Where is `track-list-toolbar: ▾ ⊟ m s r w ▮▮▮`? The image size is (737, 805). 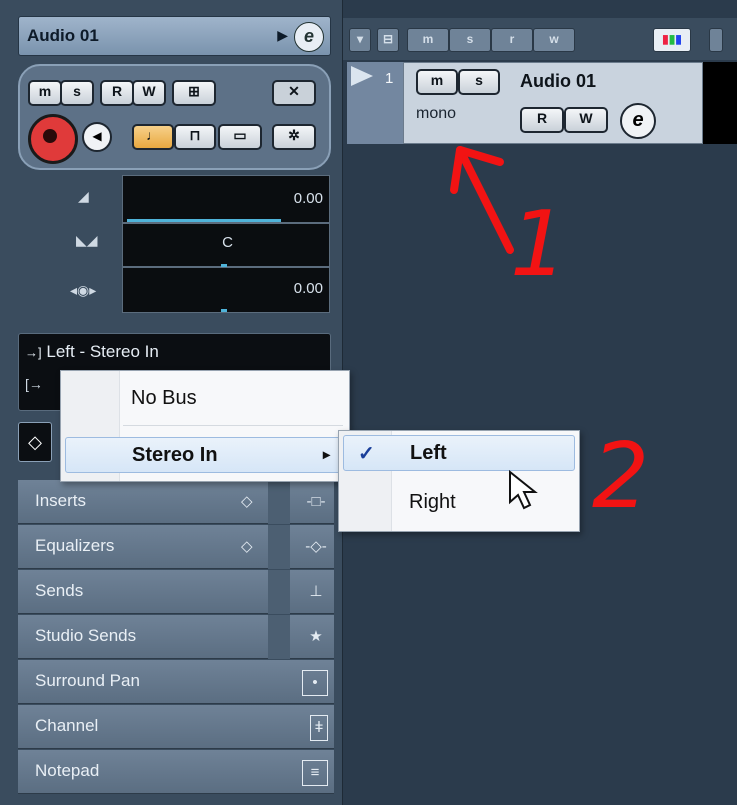 track-list-toolbar: ▾ ⊟ m s r w ▮▮▮ is located at coordinates (540, 39).